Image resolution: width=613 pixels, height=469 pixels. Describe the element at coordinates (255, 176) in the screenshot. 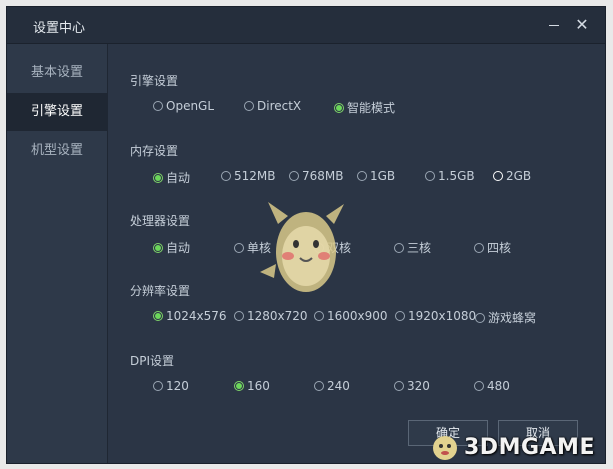

I see `option-label: 512MB` at that location.